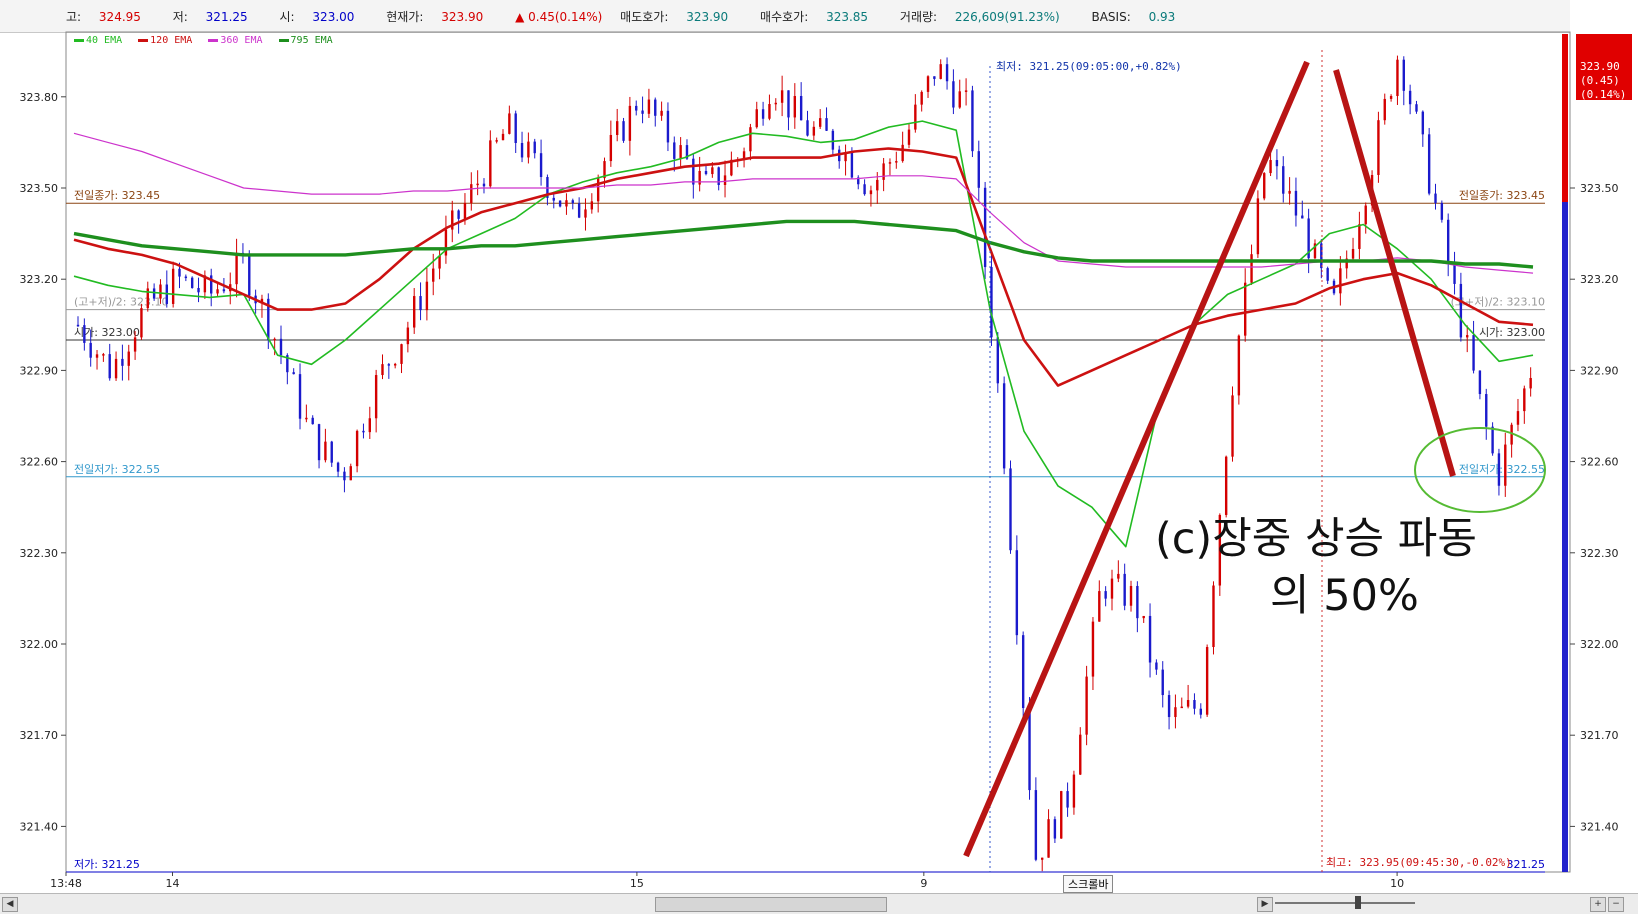 The height and width of the screenshot is (914, 1638). What do you see at coordinates (1600, 80) in the screenshot?
I see `current-change: (0.45)` at bounding box center [1600, 80].